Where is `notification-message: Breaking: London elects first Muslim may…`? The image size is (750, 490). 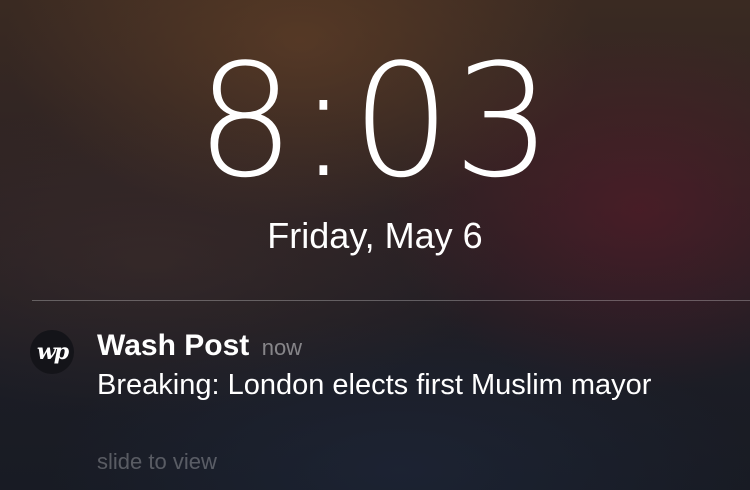 notification-message: Breaking: London elects first Muslim may… is located at coordinates (374, 385).